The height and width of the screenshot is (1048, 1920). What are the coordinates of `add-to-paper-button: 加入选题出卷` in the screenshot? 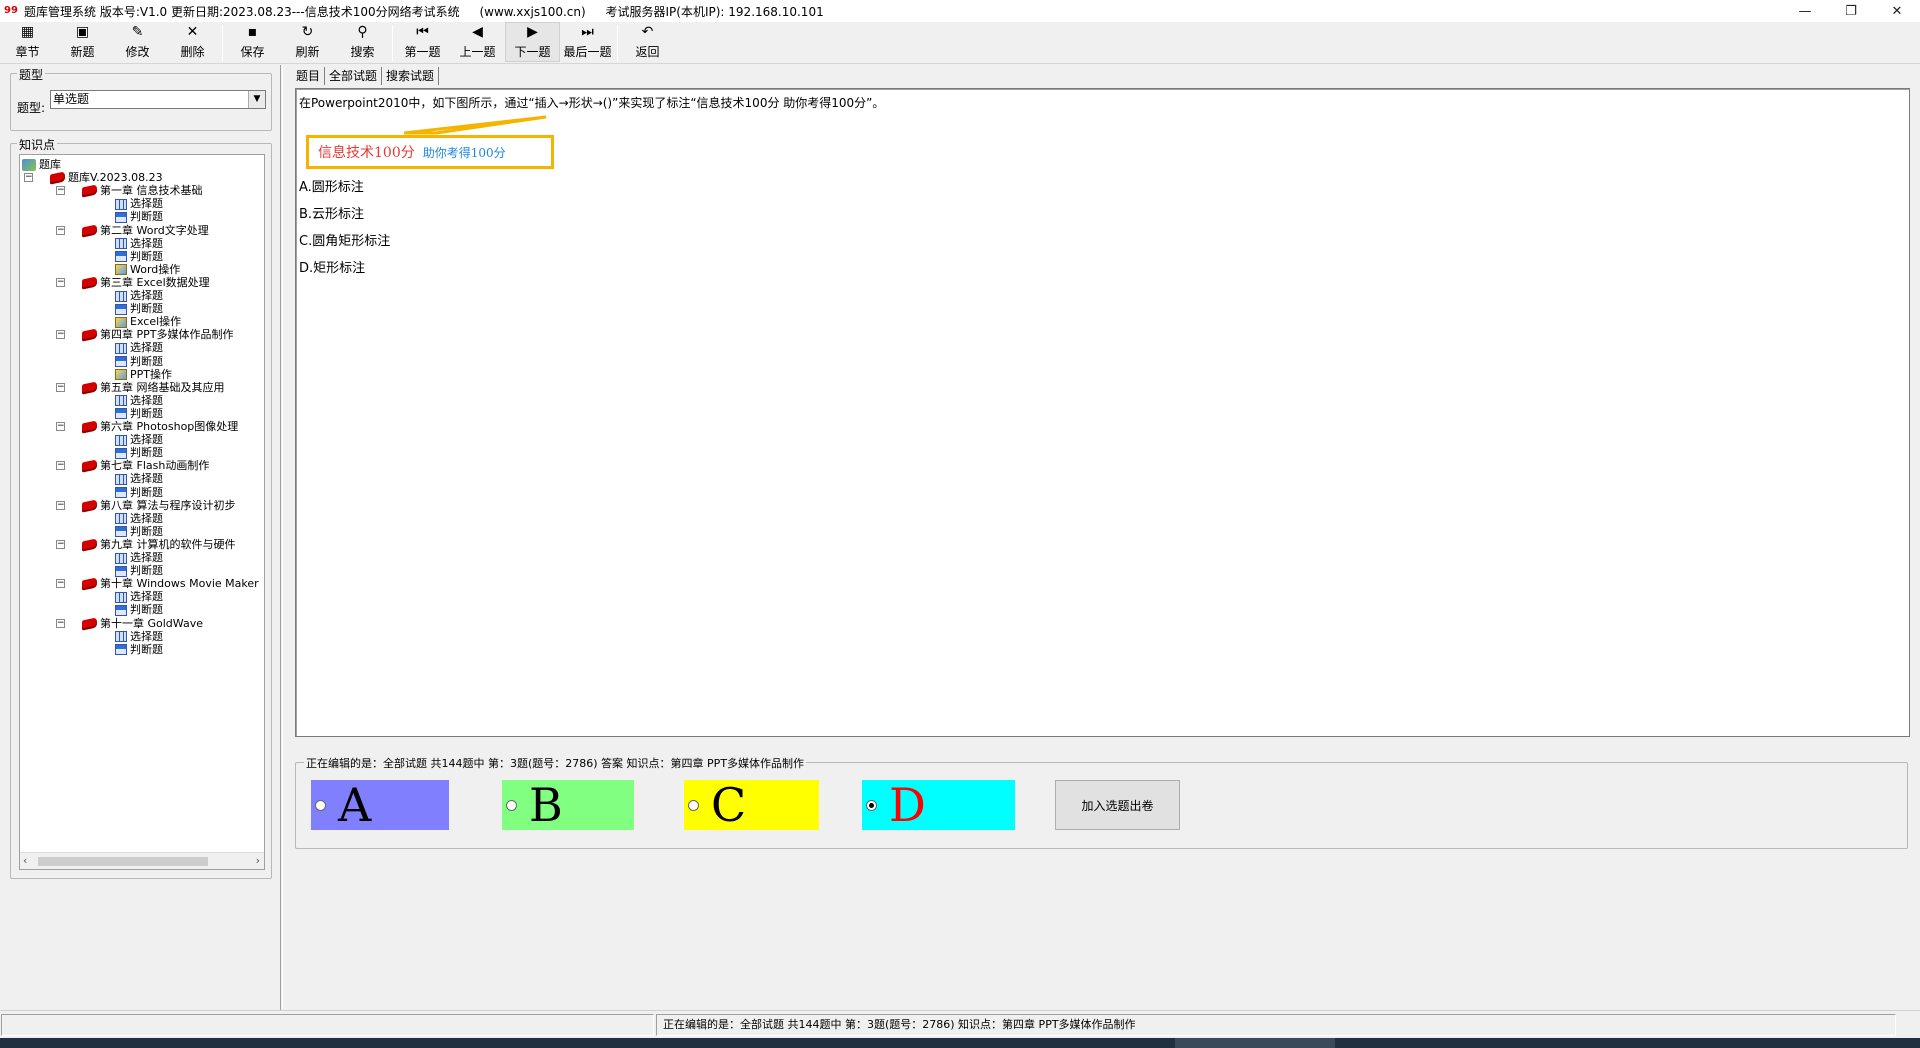 It's located at (1117, 805).